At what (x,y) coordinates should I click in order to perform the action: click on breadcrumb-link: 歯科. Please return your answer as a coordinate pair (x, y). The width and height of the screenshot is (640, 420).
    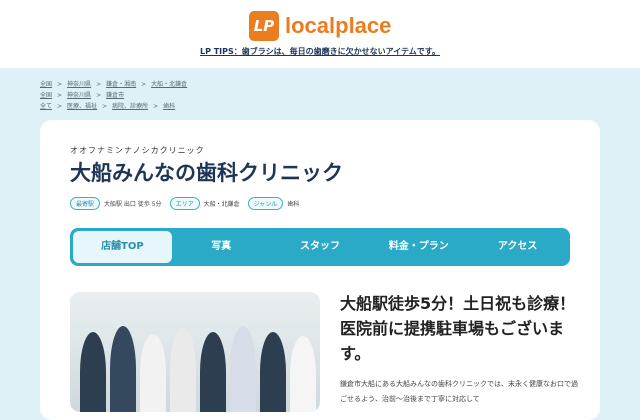
    Looking at the image, I should click on (169, 106).